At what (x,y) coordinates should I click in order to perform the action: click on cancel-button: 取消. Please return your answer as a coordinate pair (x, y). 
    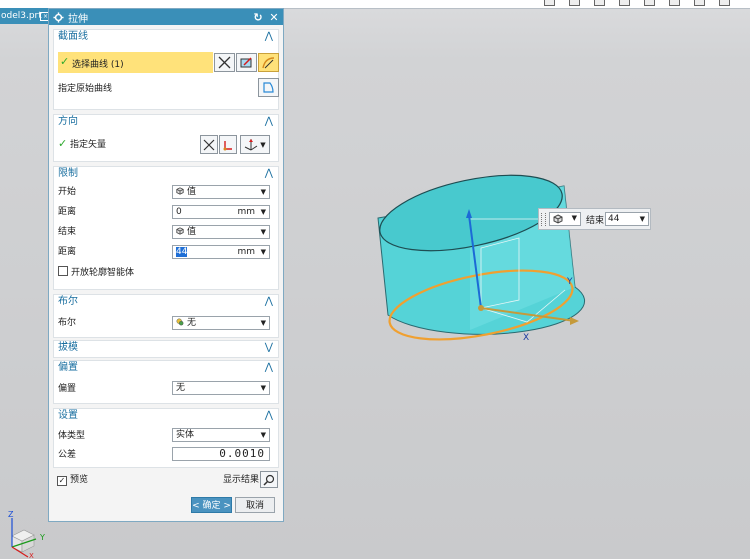
    Looking at the image, I should click on (255, 505).